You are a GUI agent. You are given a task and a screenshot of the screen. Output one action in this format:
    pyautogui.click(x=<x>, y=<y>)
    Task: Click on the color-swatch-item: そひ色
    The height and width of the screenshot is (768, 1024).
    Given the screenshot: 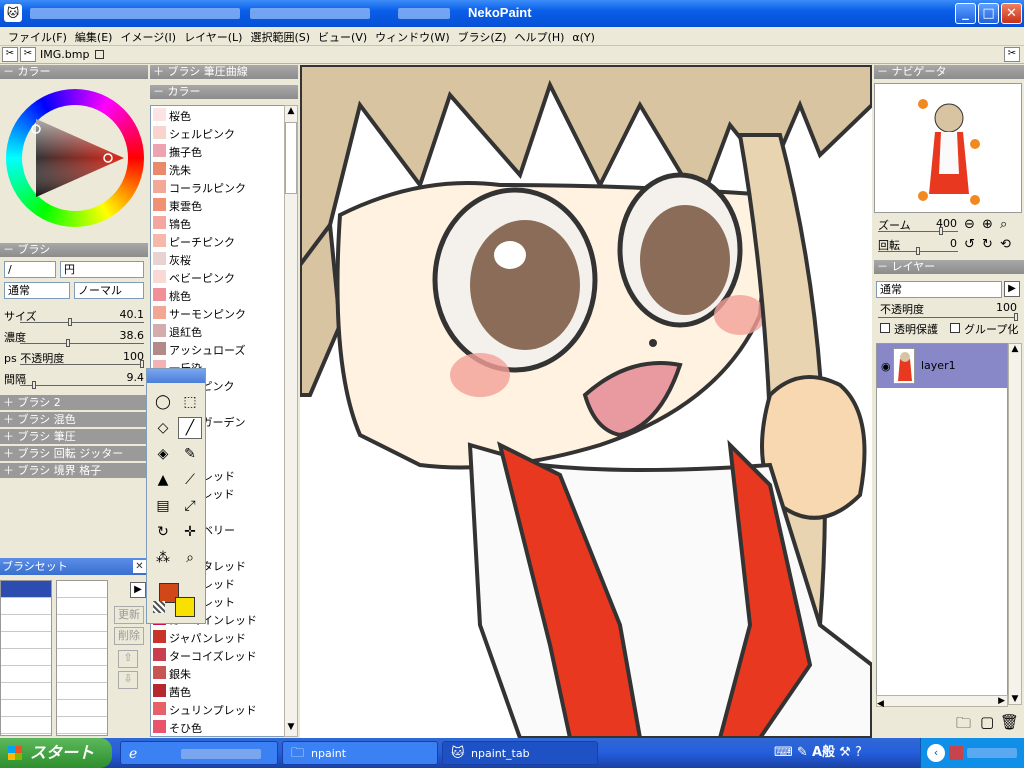 What is the action you would take?
    pyautogui.click(x=217, y=727)
    